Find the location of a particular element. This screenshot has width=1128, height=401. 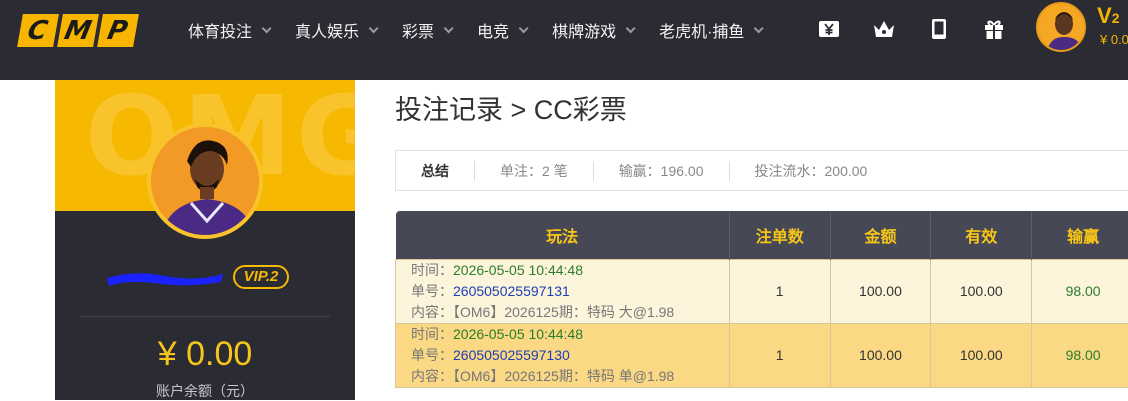

username-redacted is located at coordinates (165, 277).